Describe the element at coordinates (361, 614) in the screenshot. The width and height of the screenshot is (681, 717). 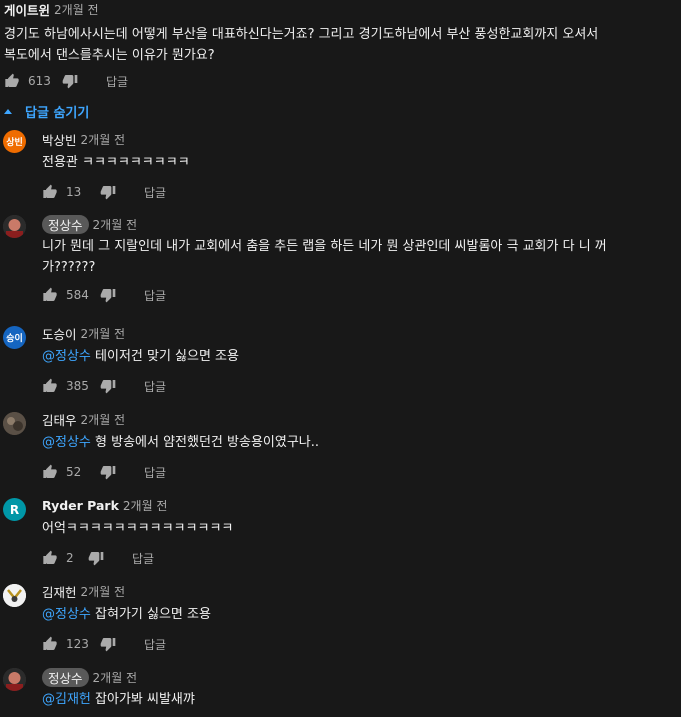
I see `reply-text: @정상수 잡혀가기 싫으면 조용` at that location.